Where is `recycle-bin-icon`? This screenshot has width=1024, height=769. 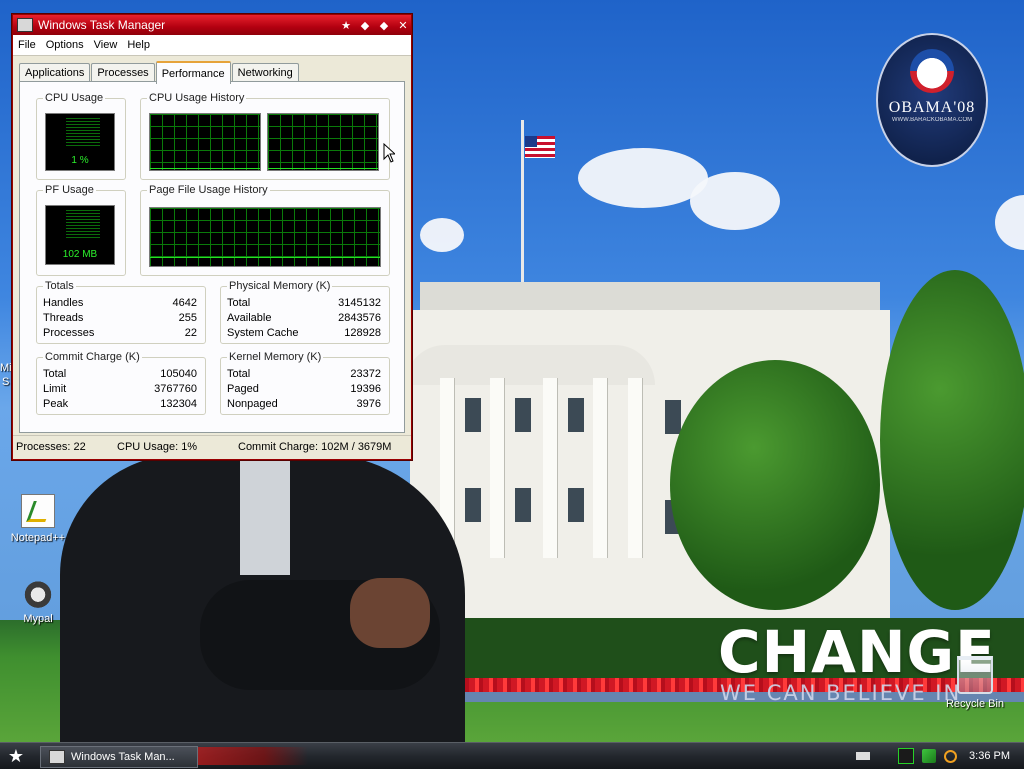 recycle-bin-icon is located at coordinates (975, 675).